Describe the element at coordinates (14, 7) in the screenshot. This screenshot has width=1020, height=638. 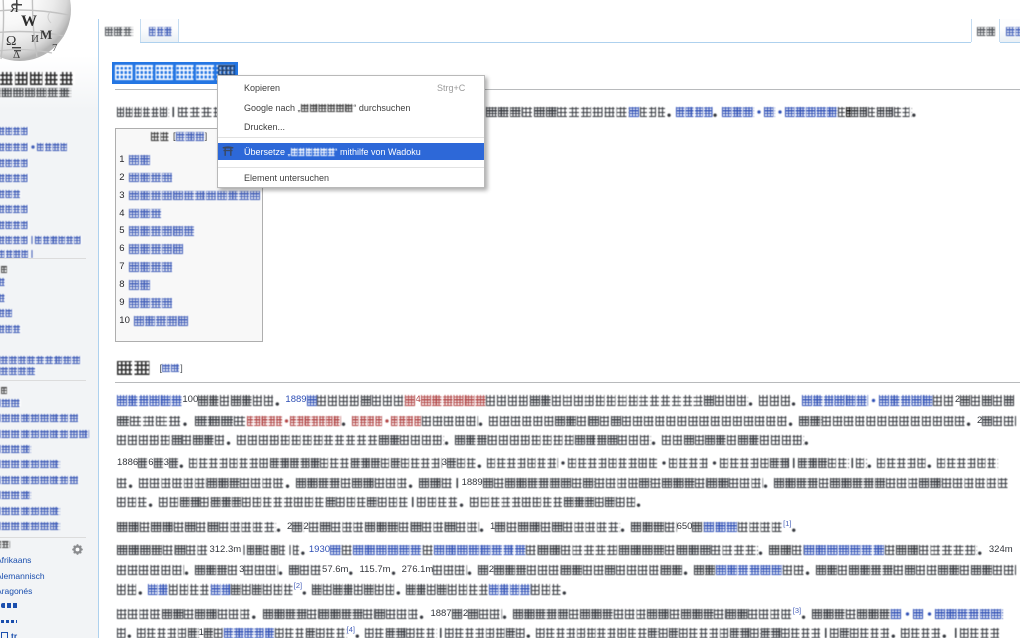
I see `svg-text: Я` at that location.